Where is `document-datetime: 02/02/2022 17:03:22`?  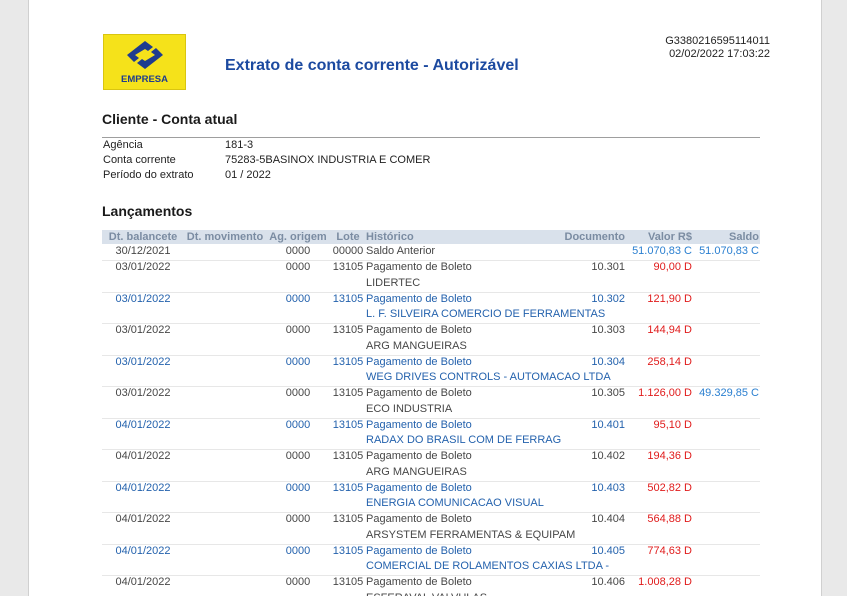
document-datetime: 02/02/2022 17:03:22 is located at coordinates (719, 54).